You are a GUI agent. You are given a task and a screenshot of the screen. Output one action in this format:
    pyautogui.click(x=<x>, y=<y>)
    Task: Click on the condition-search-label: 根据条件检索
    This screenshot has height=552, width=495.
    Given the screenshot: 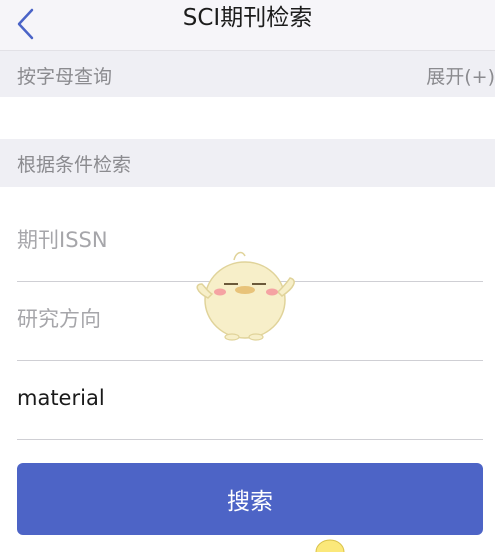 What is the action you would take?
    pyautogui.click(x=74, y=165)
    